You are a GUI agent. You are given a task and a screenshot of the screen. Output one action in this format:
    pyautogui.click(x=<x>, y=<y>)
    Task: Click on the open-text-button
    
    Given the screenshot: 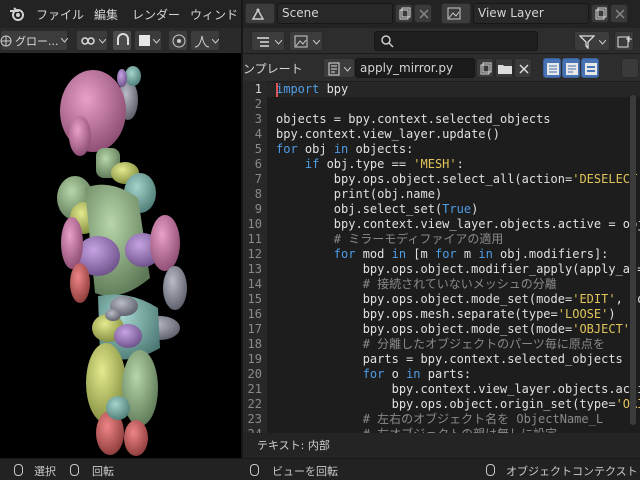 What is the action you would take?
    pyautogui.click(x=504, y=68)
    